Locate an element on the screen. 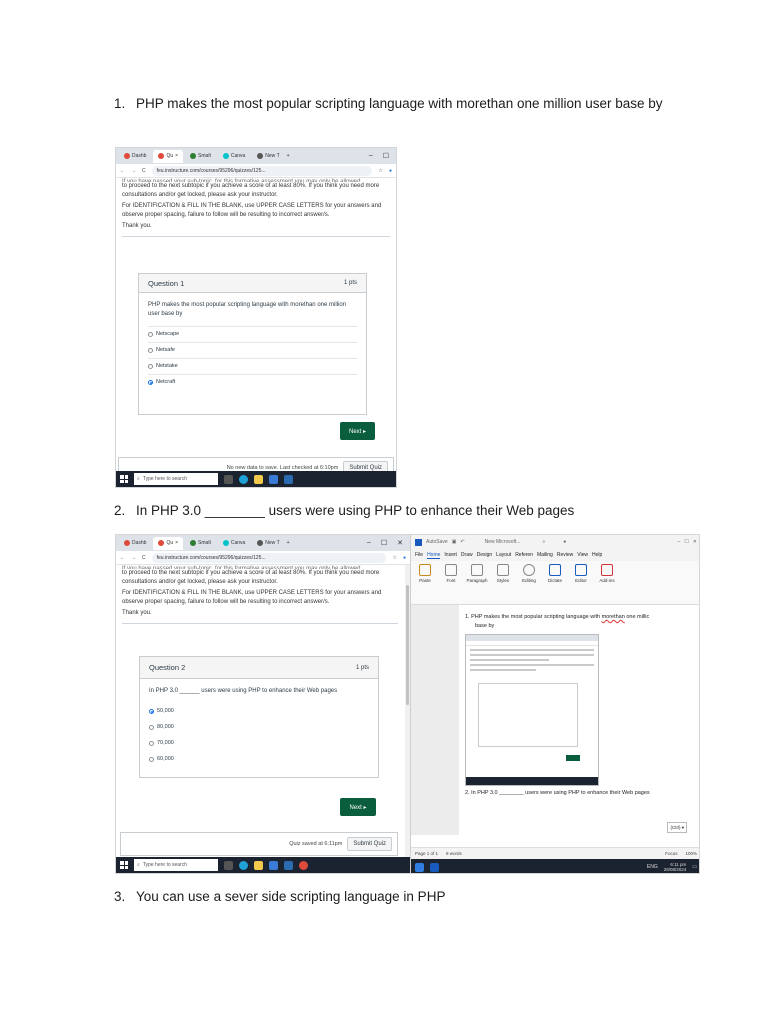  menu-view: View is located at coordinates (582, 555).